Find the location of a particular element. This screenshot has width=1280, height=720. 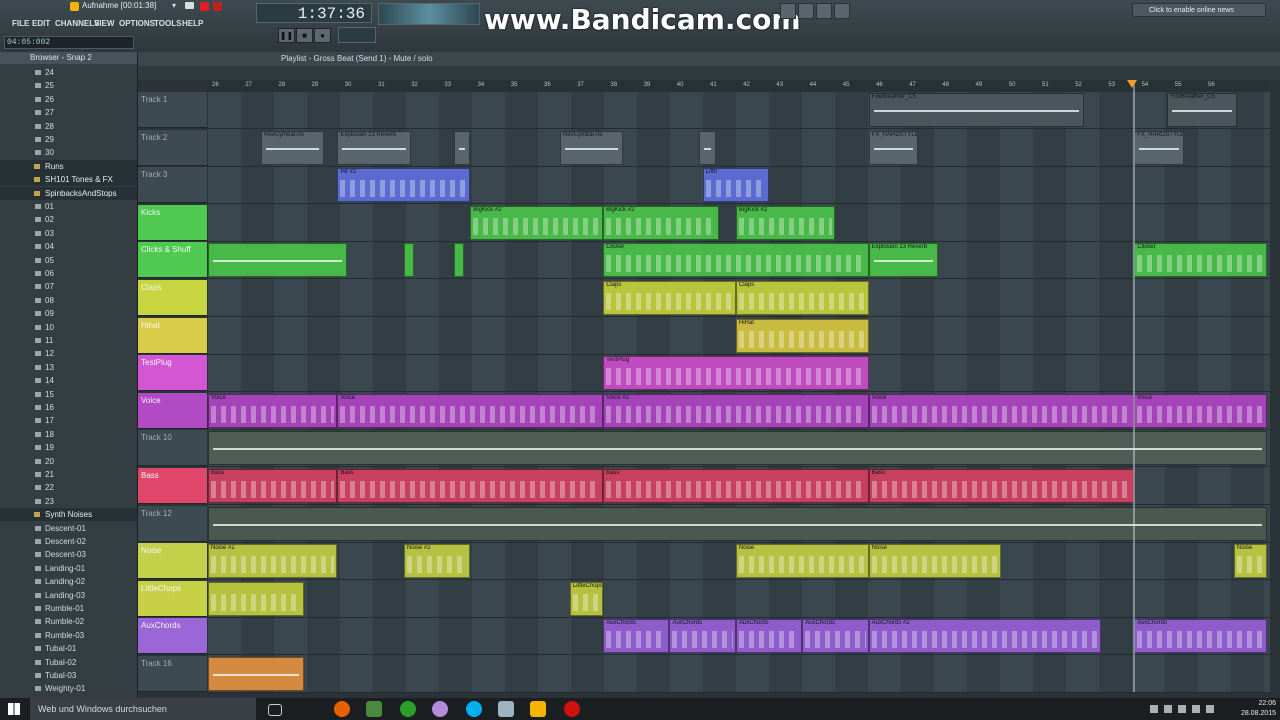

browser-file: 07 is located at coordinates (68, 286).